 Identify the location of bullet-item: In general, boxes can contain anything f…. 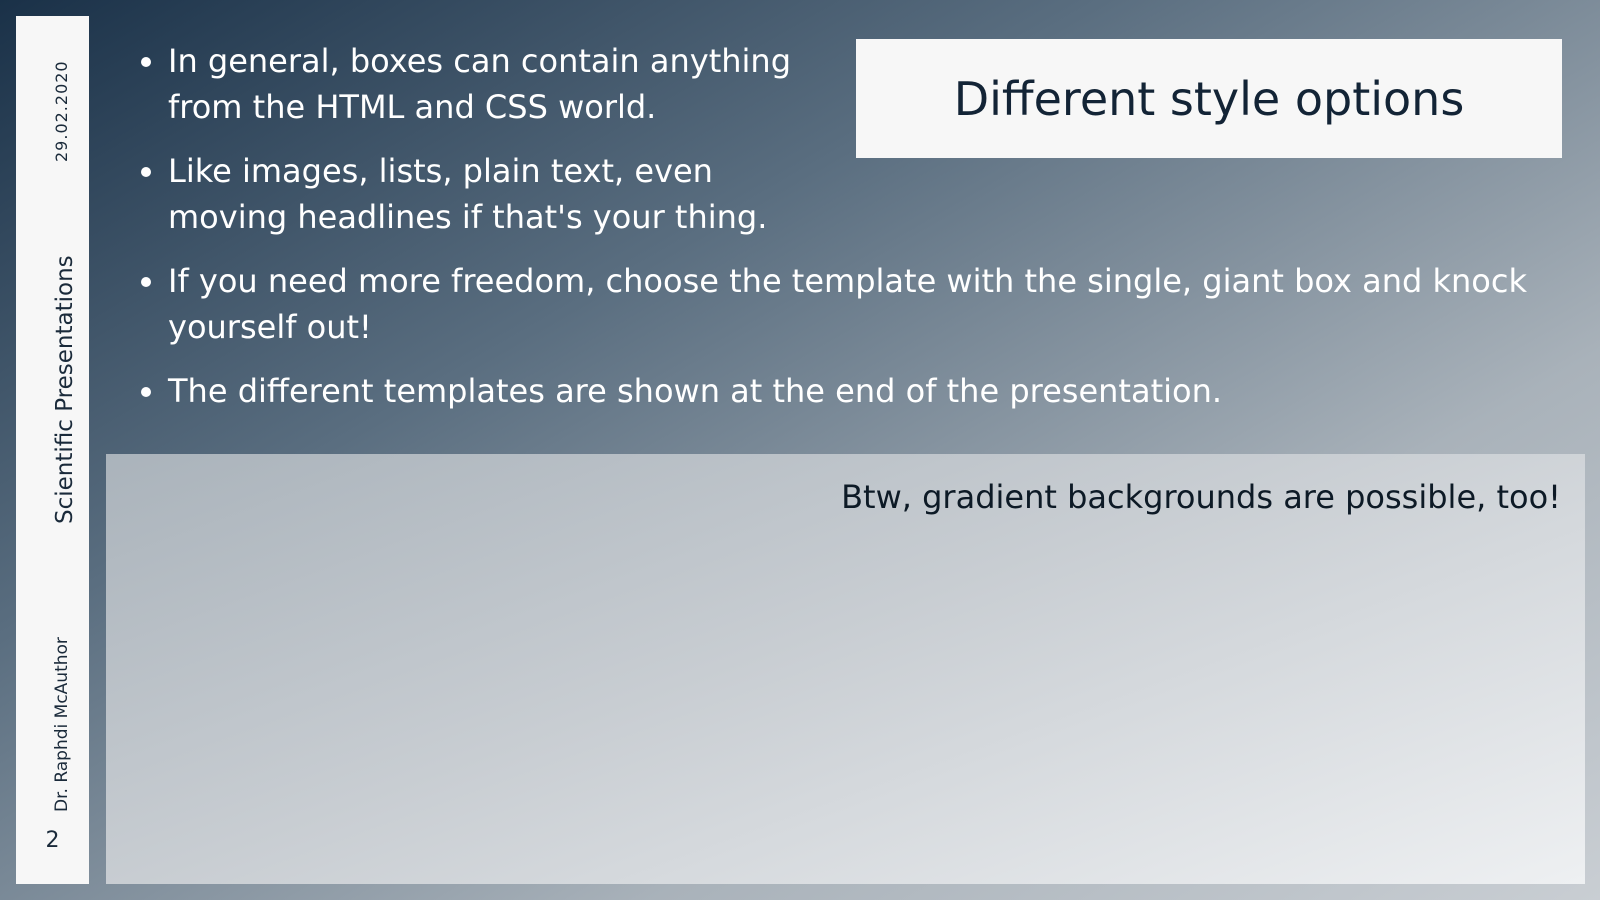
(488, 84).